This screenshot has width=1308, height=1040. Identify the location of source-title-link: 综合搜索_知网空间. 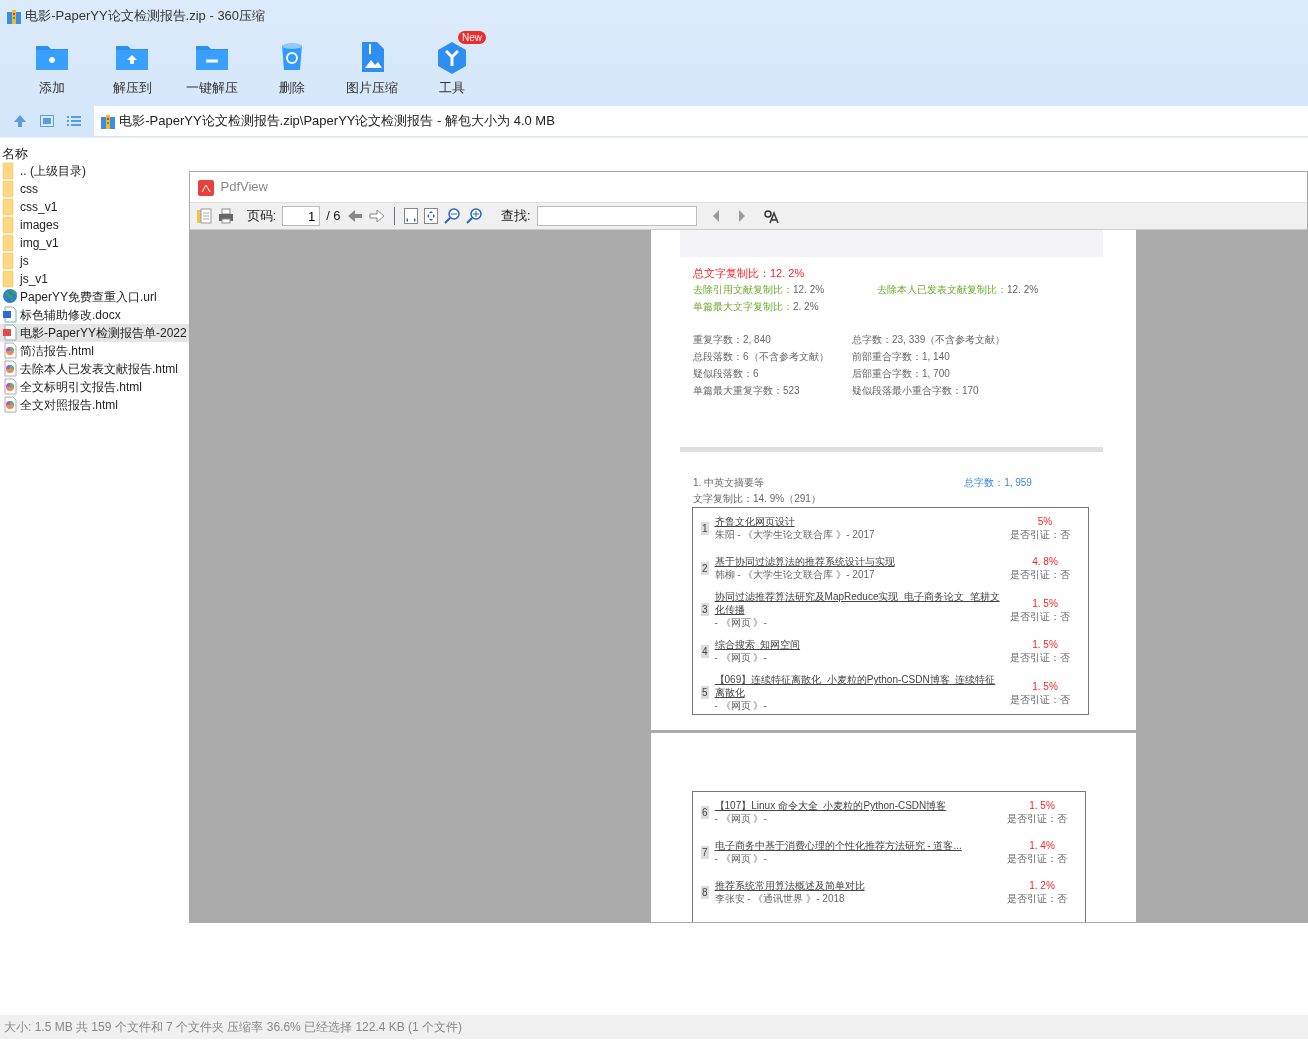
(859, 645).